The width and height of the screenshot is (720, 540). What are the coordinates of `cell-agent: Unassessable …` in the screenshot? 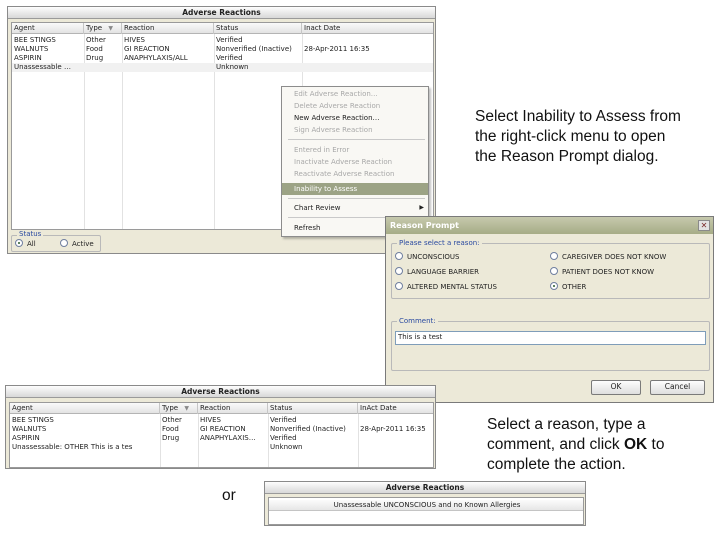 It's located at (42, 67).